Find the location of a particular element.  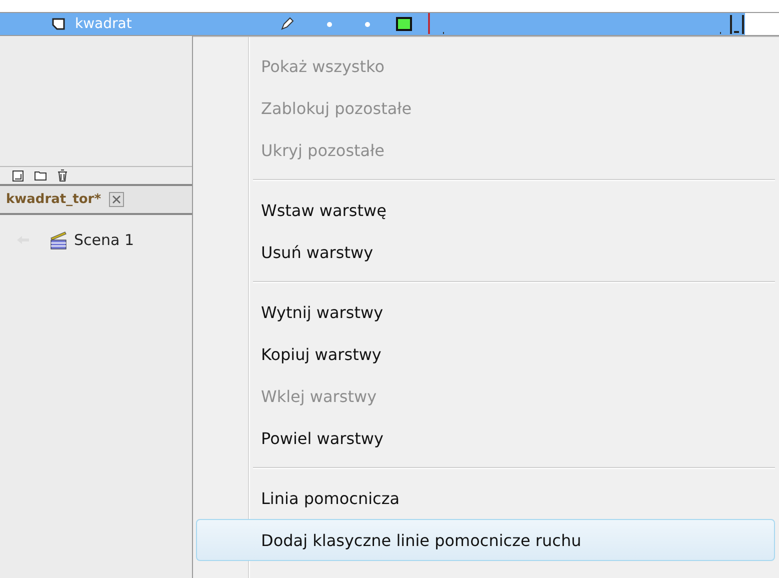

menu-item: Usuń warstwy is located at coordinates (485, 252).